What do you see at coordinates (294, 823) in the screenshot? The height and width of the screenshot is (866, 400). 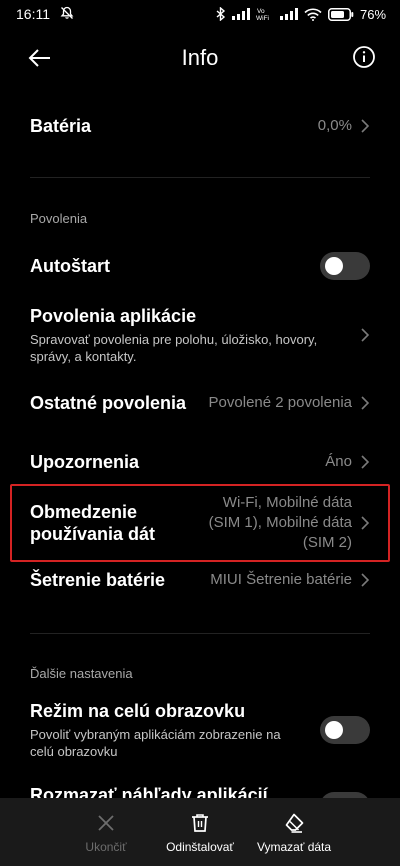 I see `eraser-icon` at bounding box center [294, 823].